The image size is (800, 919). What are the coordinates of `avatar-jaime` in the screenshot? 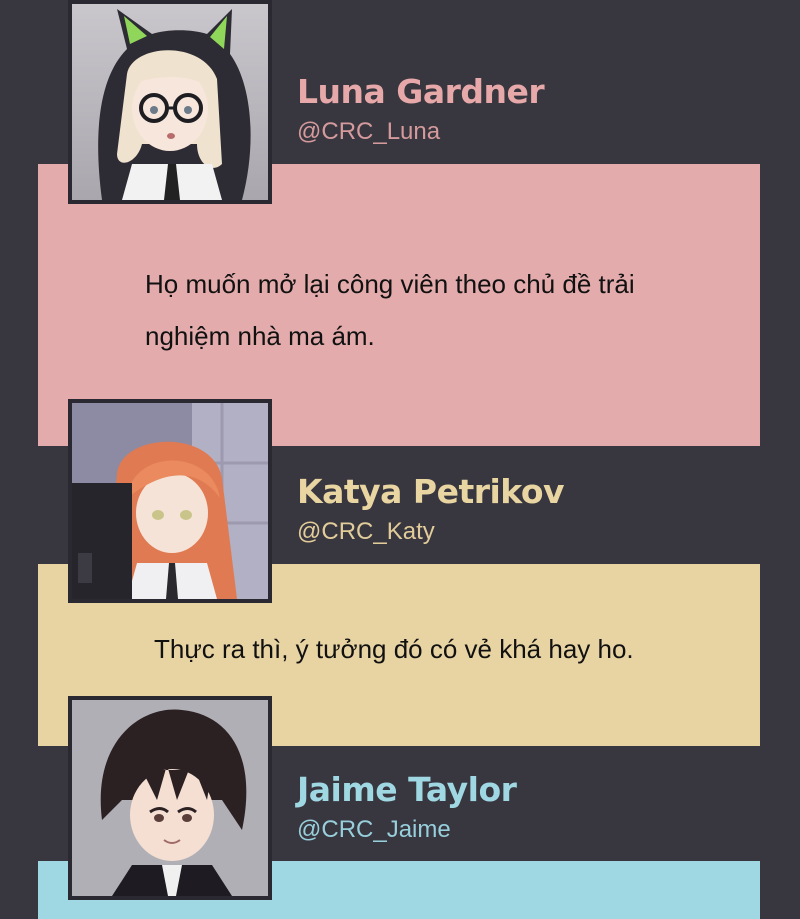 It's located at (170, 798).